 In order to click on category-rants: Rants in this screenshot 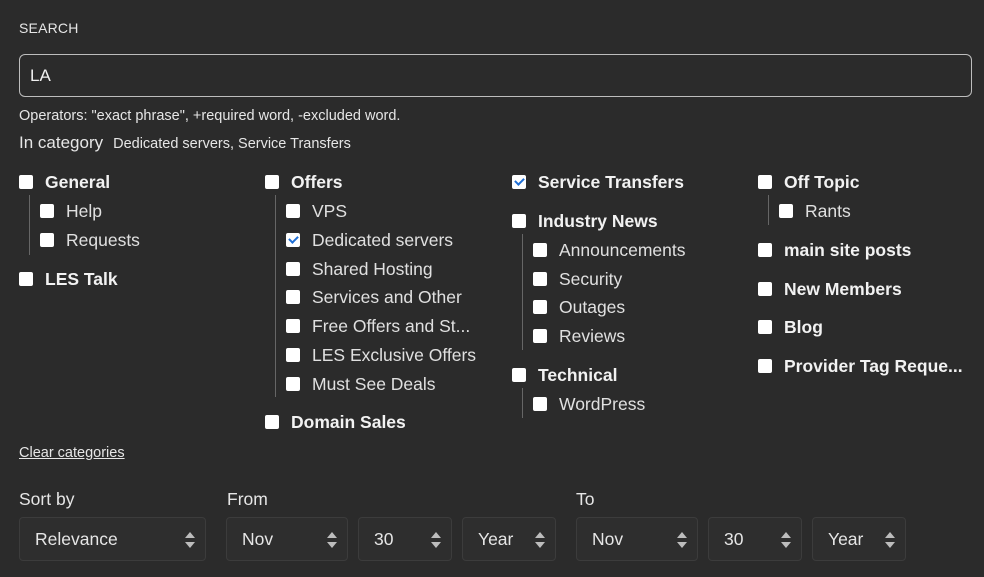, I will do `click(815, 211)`.